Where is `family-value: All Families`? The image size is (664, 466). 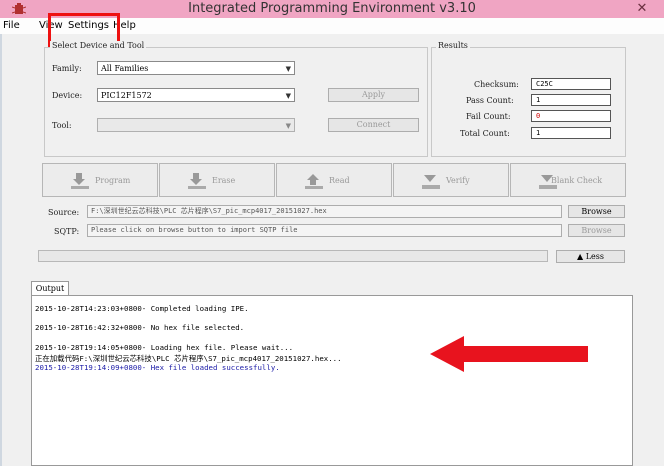
family-value: All Families is located at coordinates (125, 68).